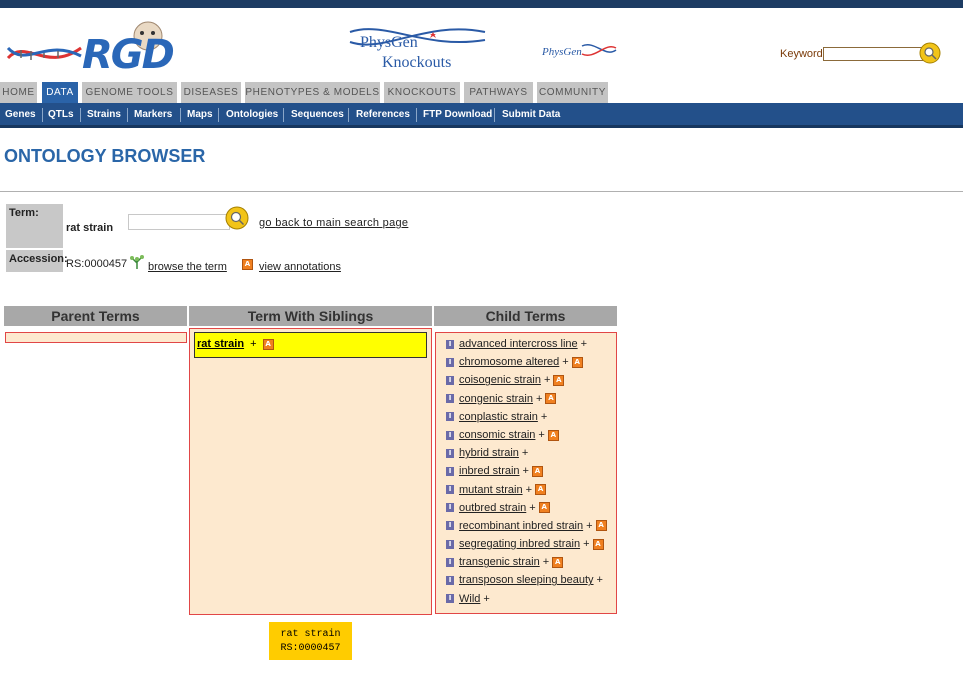  Describe the element at coordinates (496, 399) in the screenshot. I see `child-term-link: congenic strain` at that location.